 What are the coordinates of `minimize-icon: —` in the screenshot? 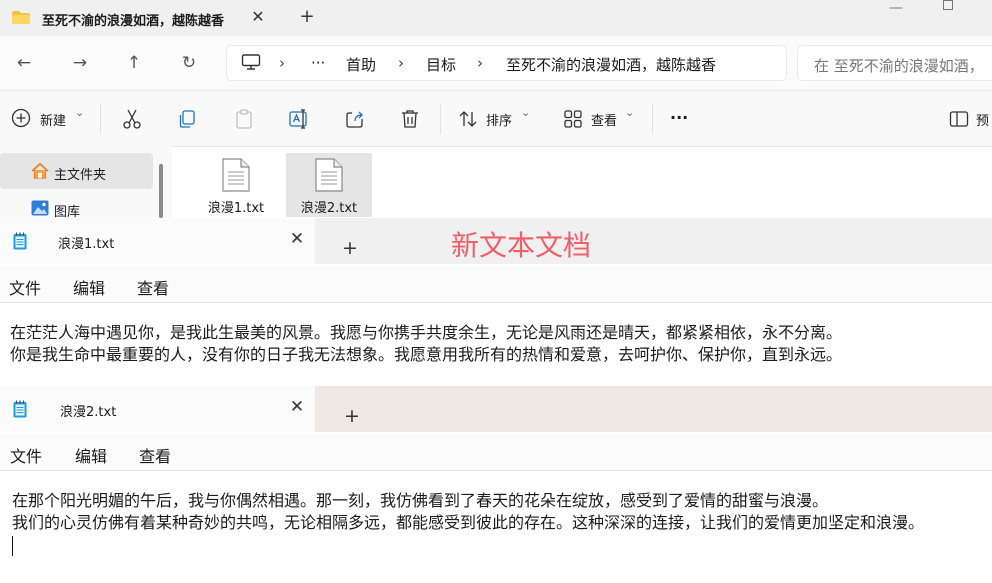 It's located at (896, 8).